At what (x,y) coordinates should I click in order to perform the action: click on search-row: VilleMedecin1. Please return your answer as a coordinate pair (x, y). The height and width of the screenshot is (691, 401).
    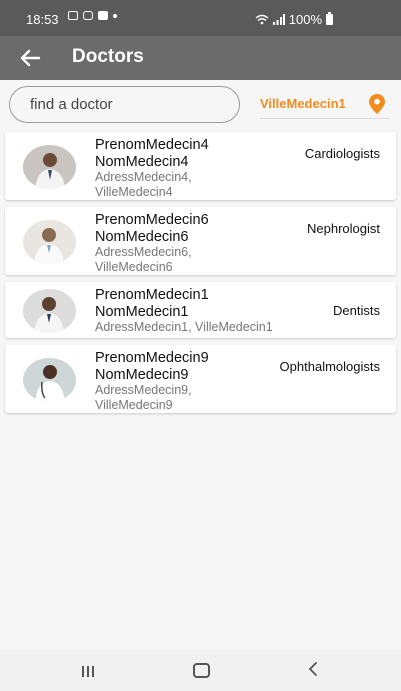
    Looking at the image, I should click on (200, 105).